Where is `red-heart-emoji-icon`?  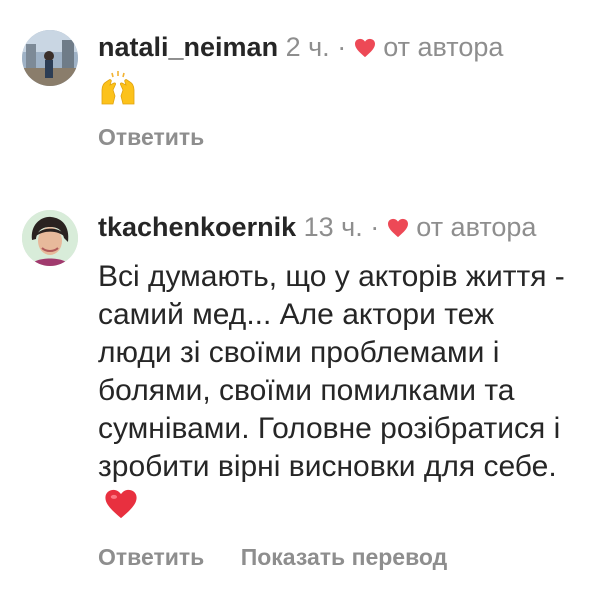
red-heart-emoji-icon is located at coordinates (121, 504).